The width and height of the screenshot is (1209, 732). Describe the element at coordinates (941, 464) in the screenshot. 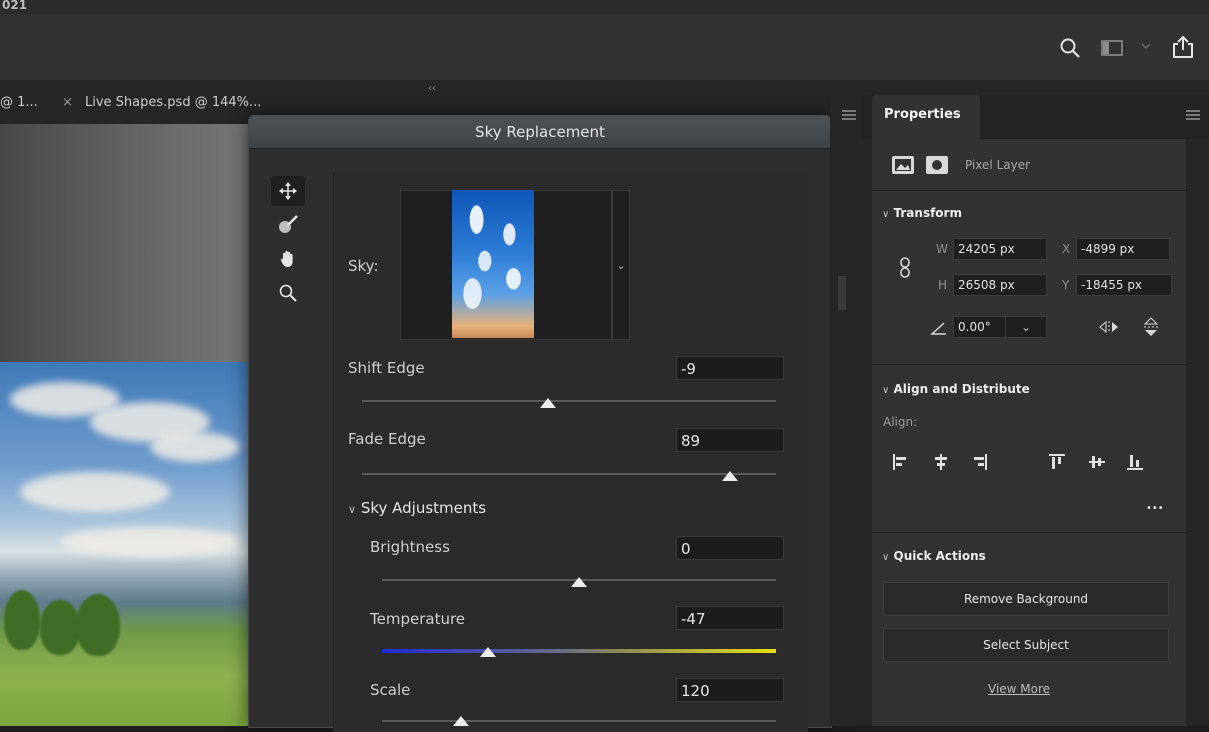

I see `align-horizontal-centers-icon` at that location.